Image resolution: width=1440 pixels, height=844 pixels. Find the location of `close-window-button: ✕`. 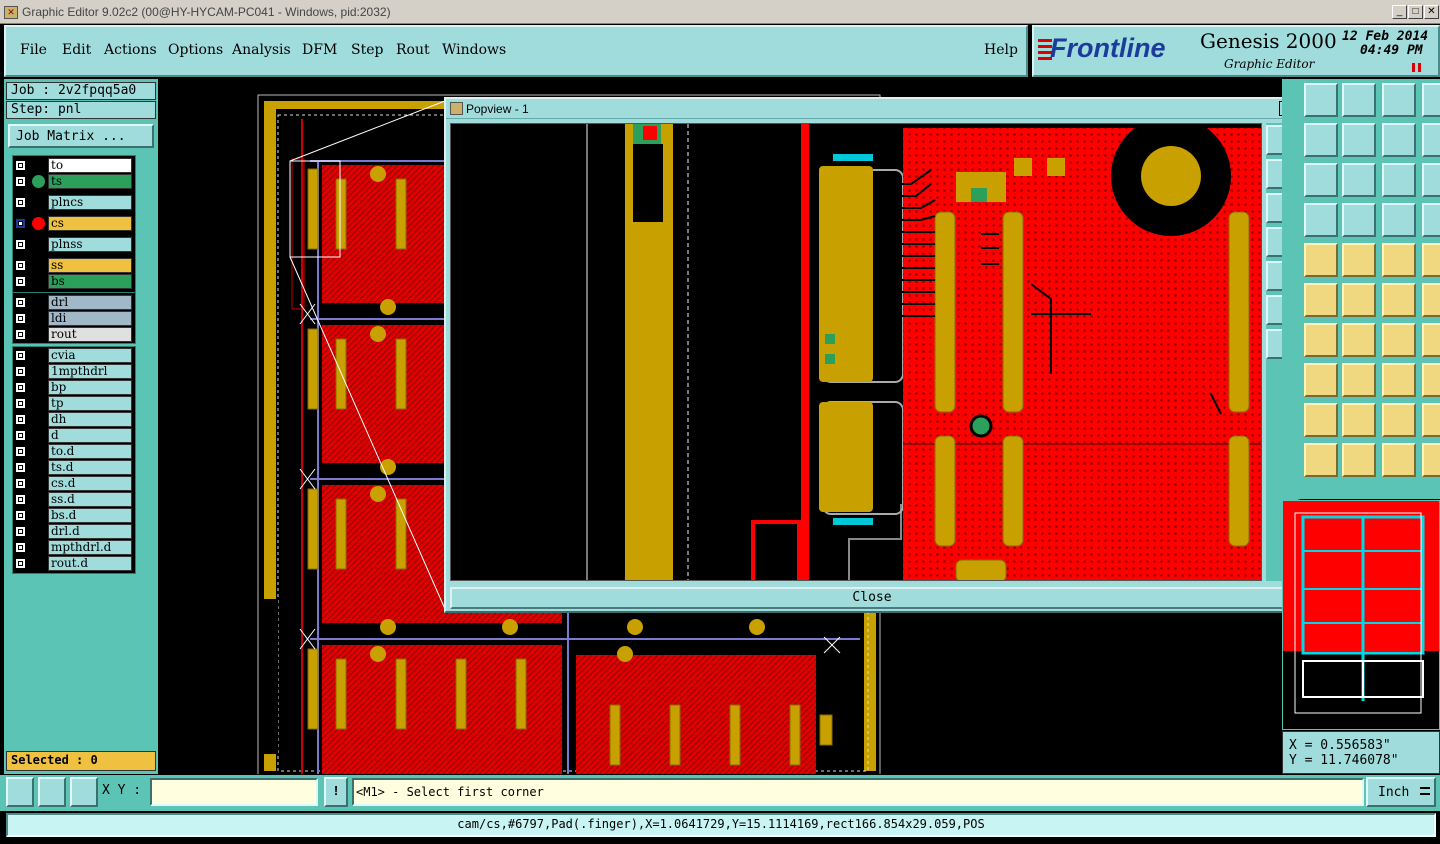

close-window-button: ✕ is located at coordinates (1431, 12).